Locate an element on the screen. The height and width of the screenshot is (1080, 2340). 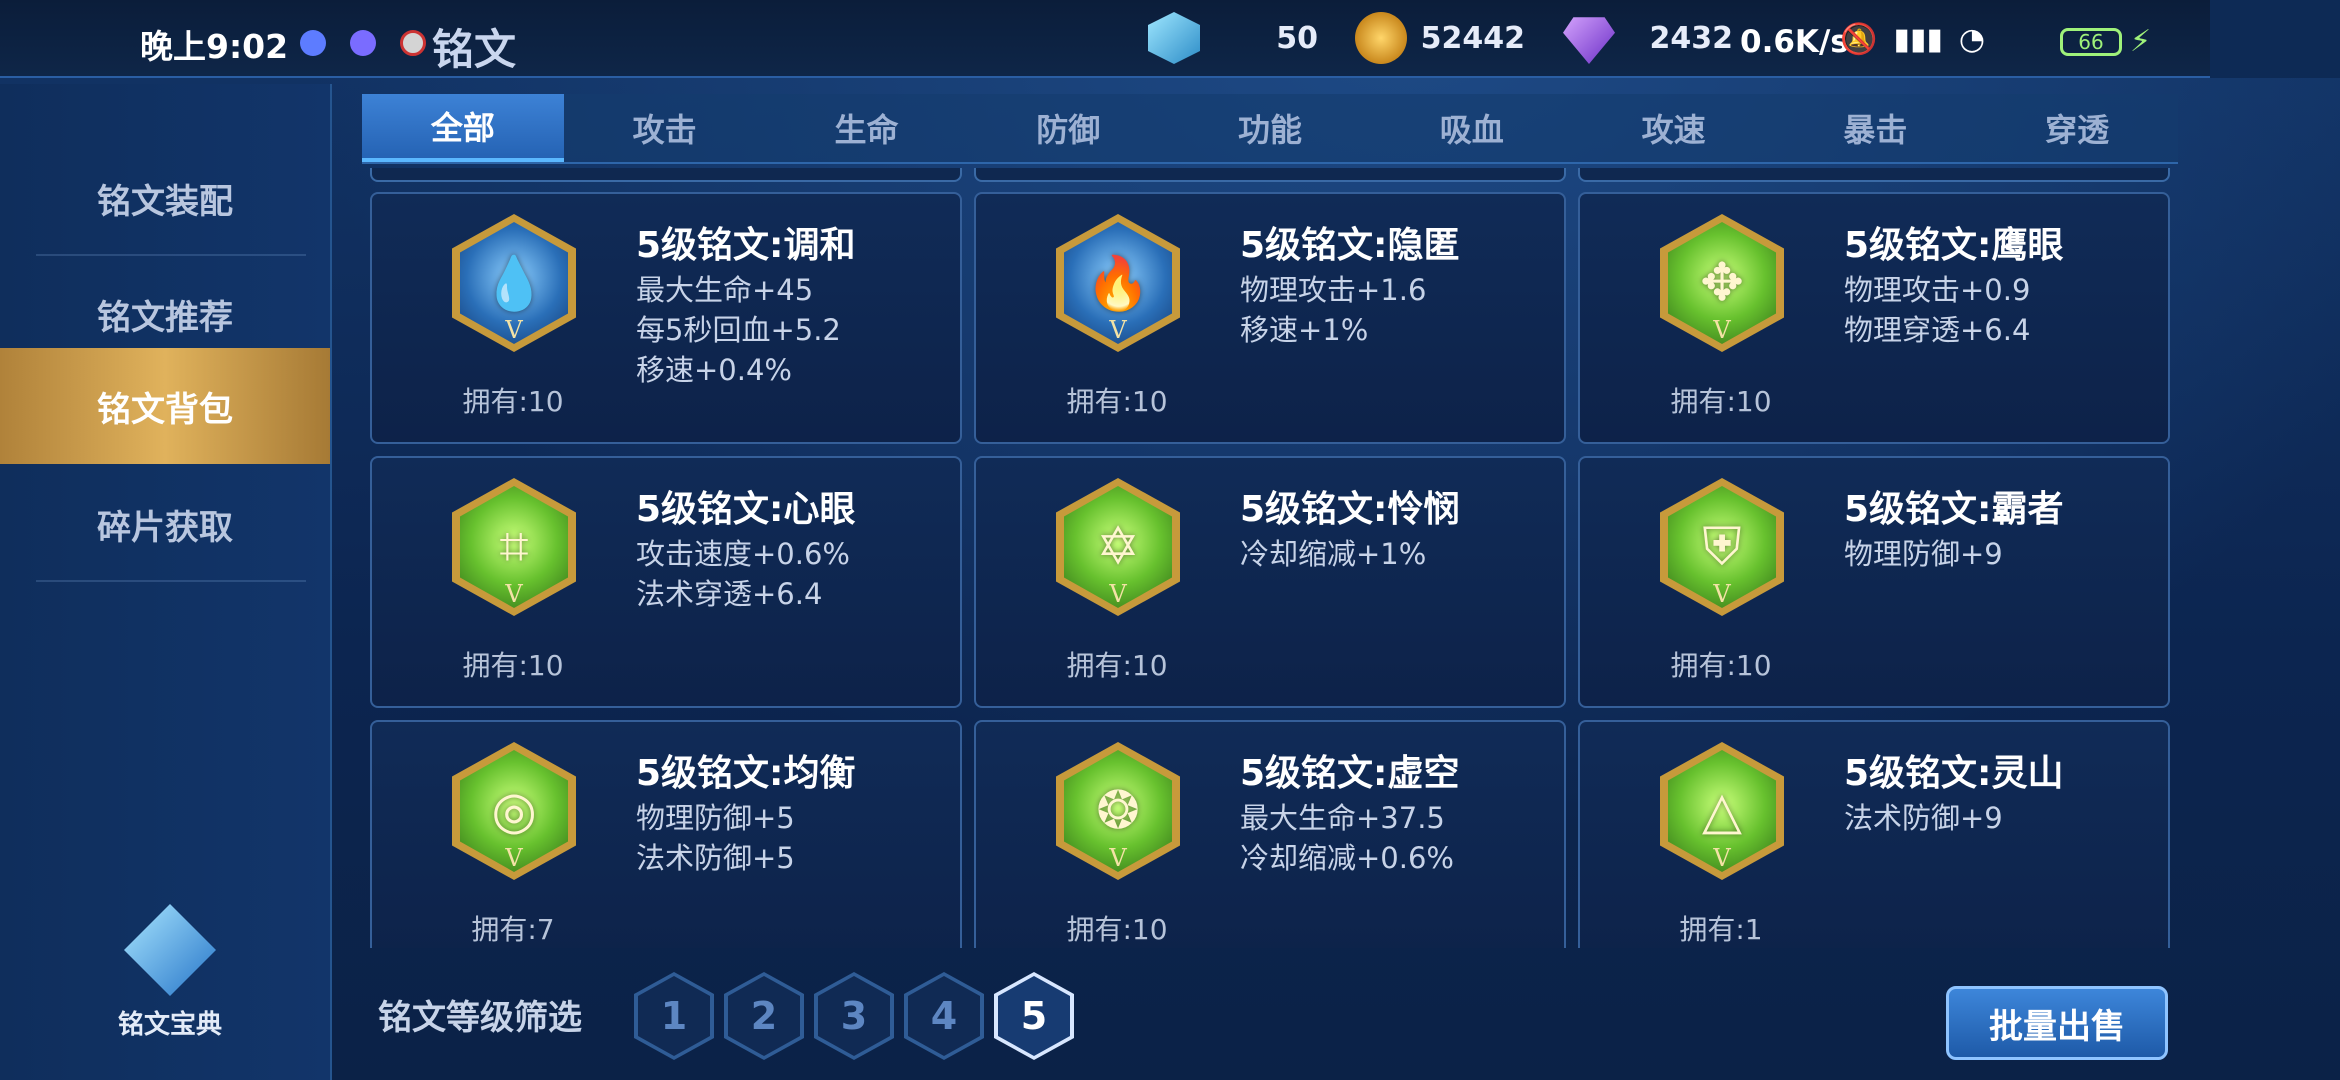
sidebar-item-fragments: 碎片获取 is located at coordinates (165, 524).